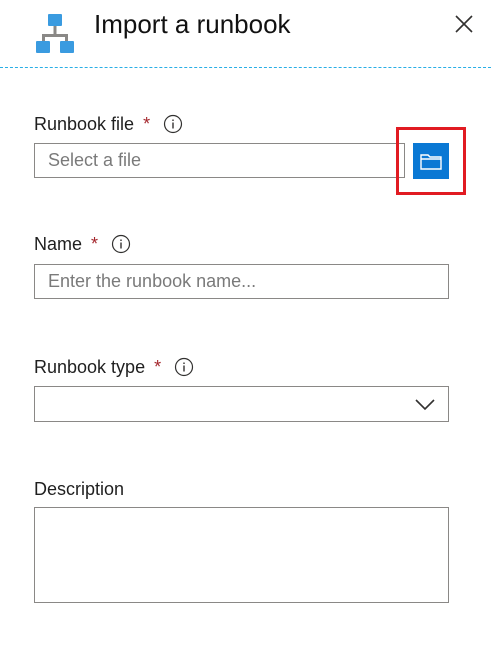  I want to click on description-label-row: Description, so click(79, 489).